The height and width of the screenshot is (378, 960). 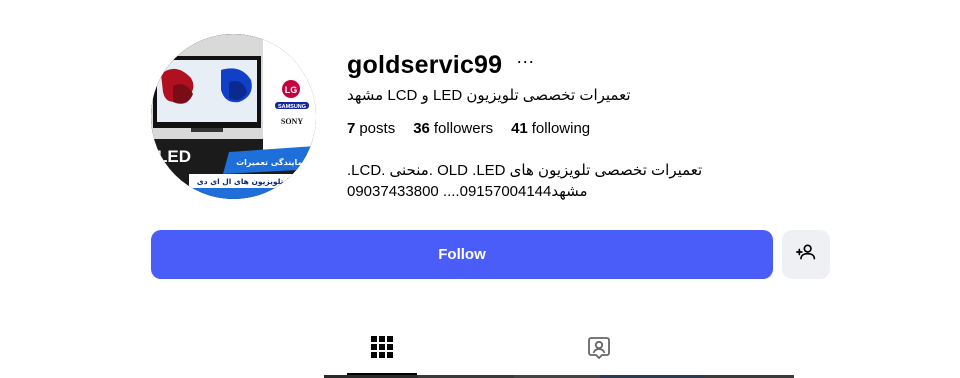 I want to click on tab-posts, so click(x=382, y=355).